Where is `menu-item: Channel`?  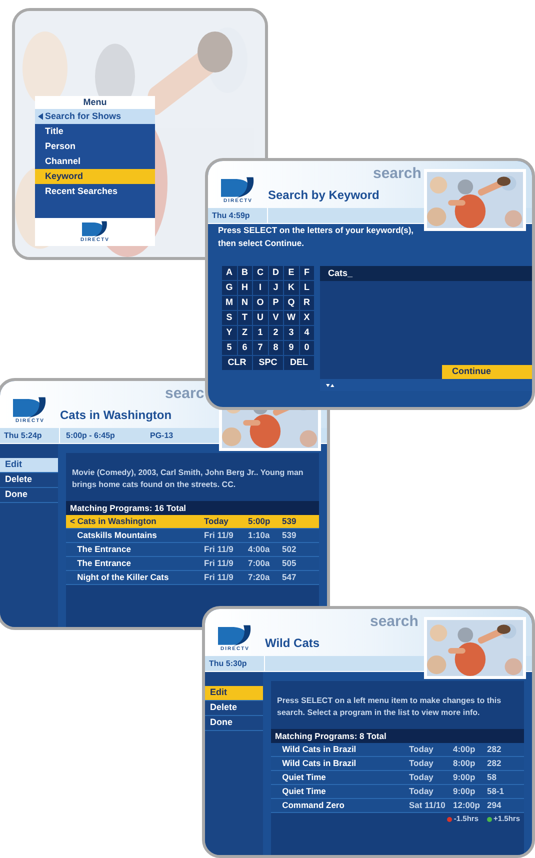
menu-item: Channel is located at coordinates (95, 161).